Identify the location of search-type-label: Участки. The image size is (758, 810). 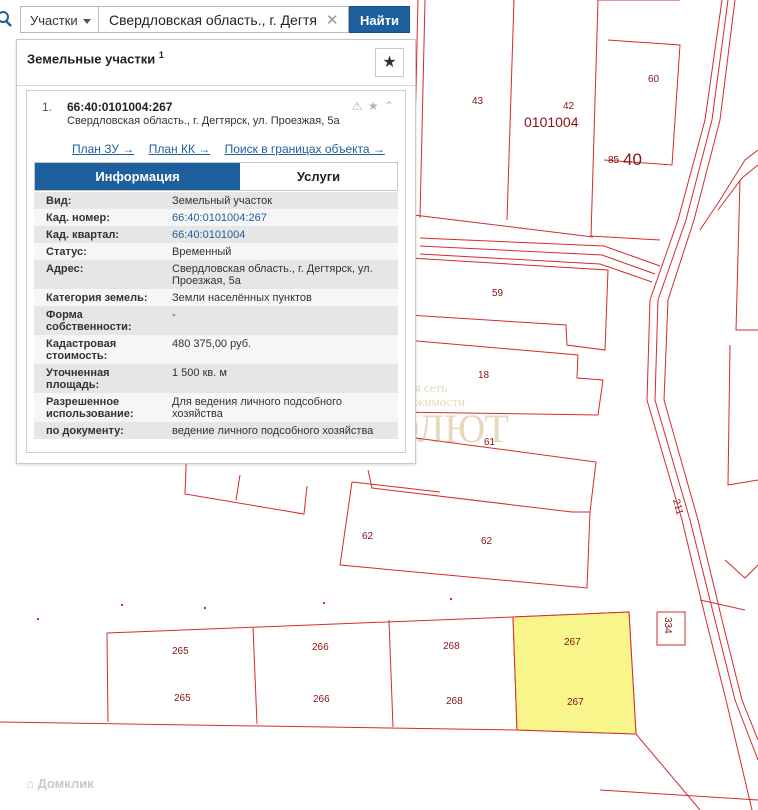
(54, 20).